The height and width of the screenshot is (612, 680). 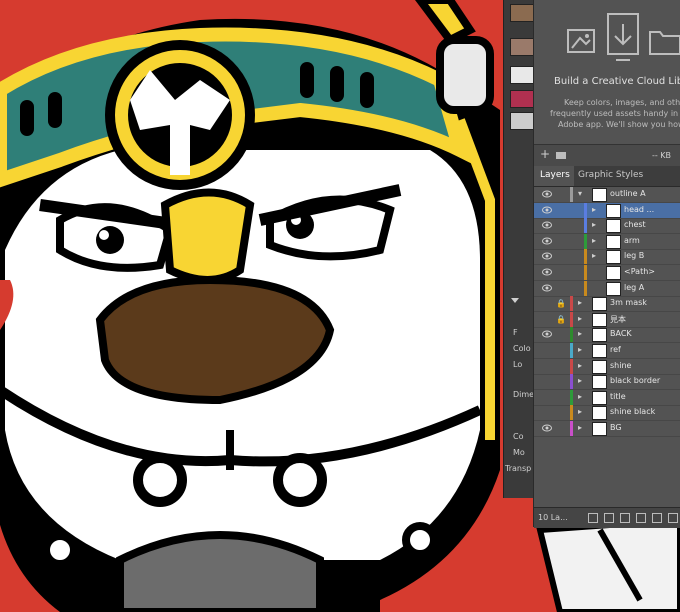 I want to click on layer-row: ▸ shine black, so click(x=607, y=413).